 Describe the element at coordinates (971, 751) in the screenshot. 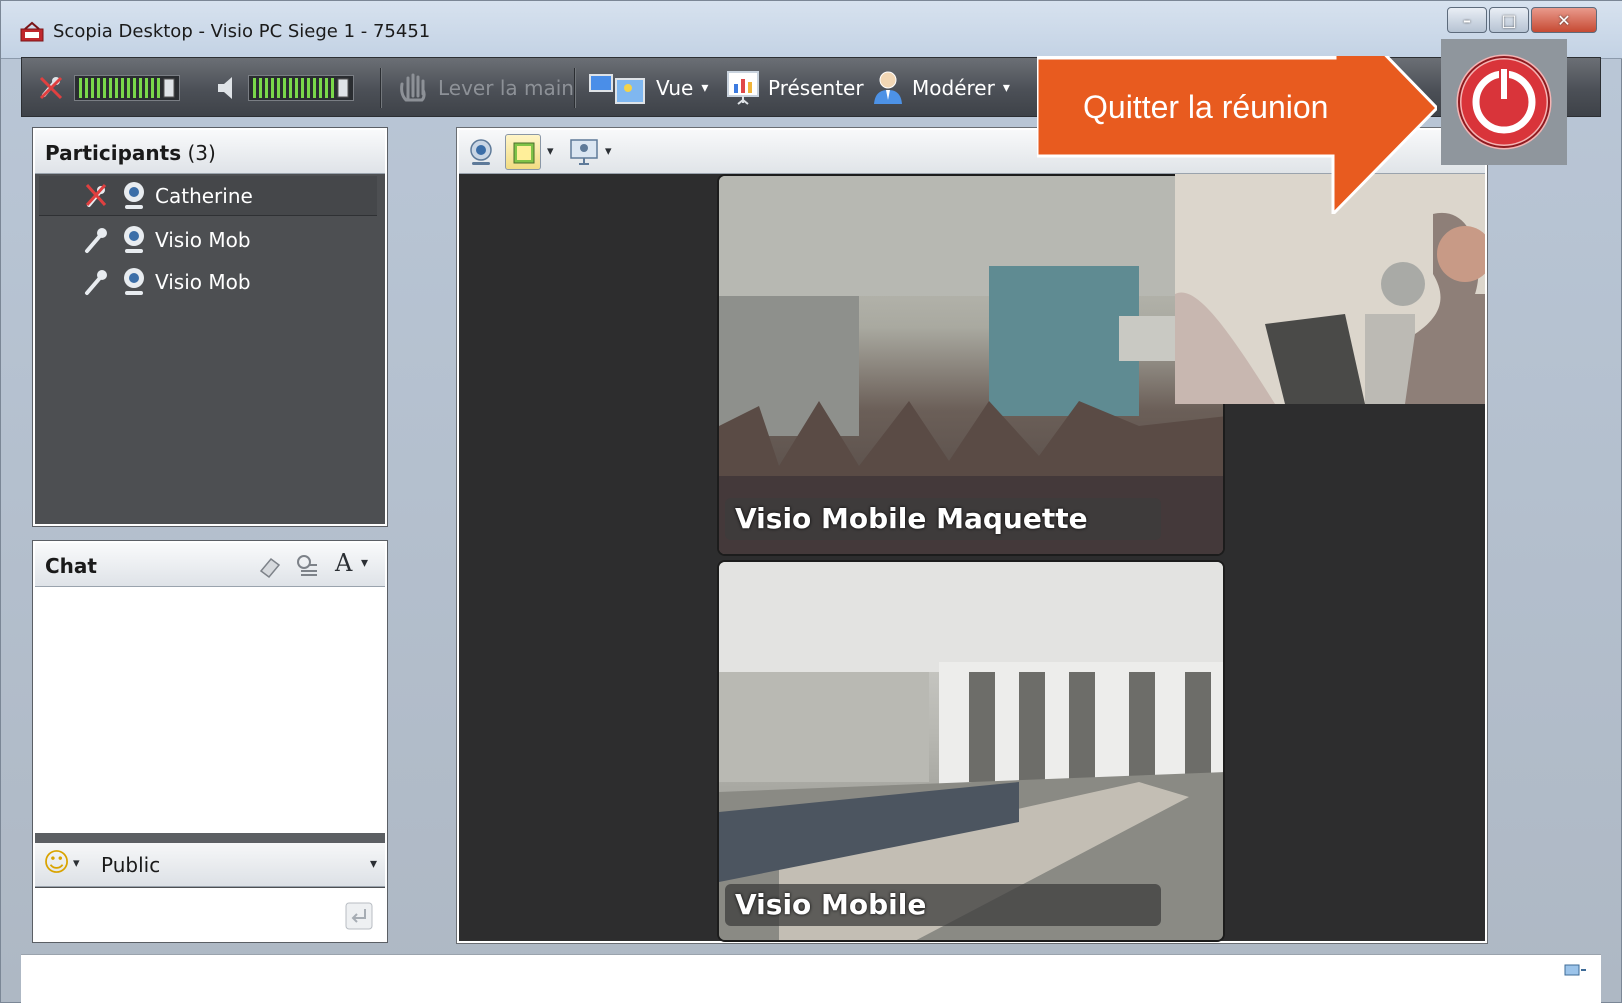

I see `video-tile: Visio Mobile` at that location.